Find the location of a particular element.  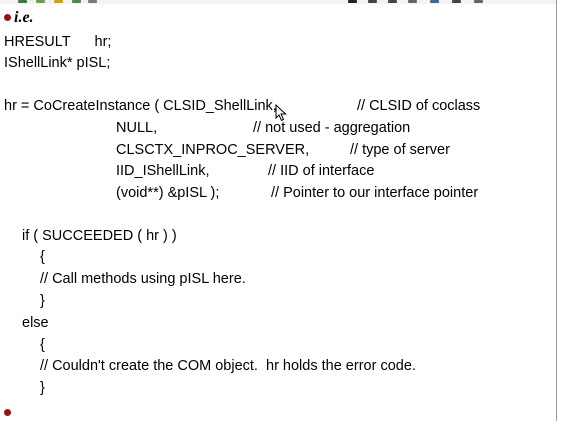

code-comment-clsid: // CLSID of coclass is located at coordinates (419, 106).